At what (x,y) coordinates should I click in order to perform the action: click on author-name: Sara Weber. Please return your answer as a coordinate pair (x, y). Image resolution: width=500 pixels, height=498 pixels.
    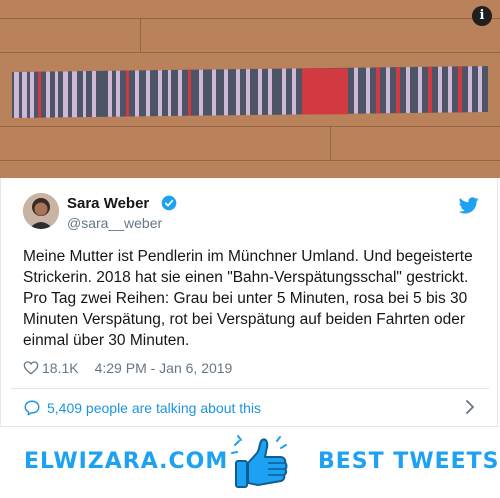
    Looking at the image, I should click on (108, 203).